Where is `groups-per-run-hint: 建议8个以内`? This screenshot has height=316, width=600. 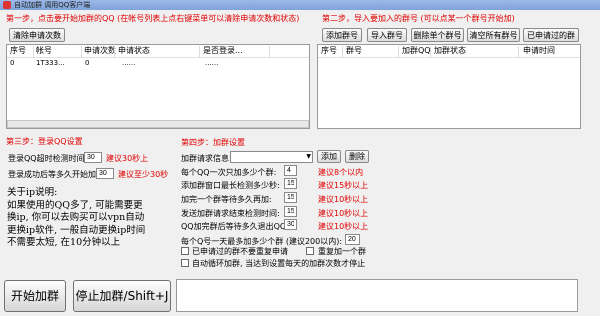 groups-per-run-hint: 建议8个以内 is located at coordinates (341, 172).